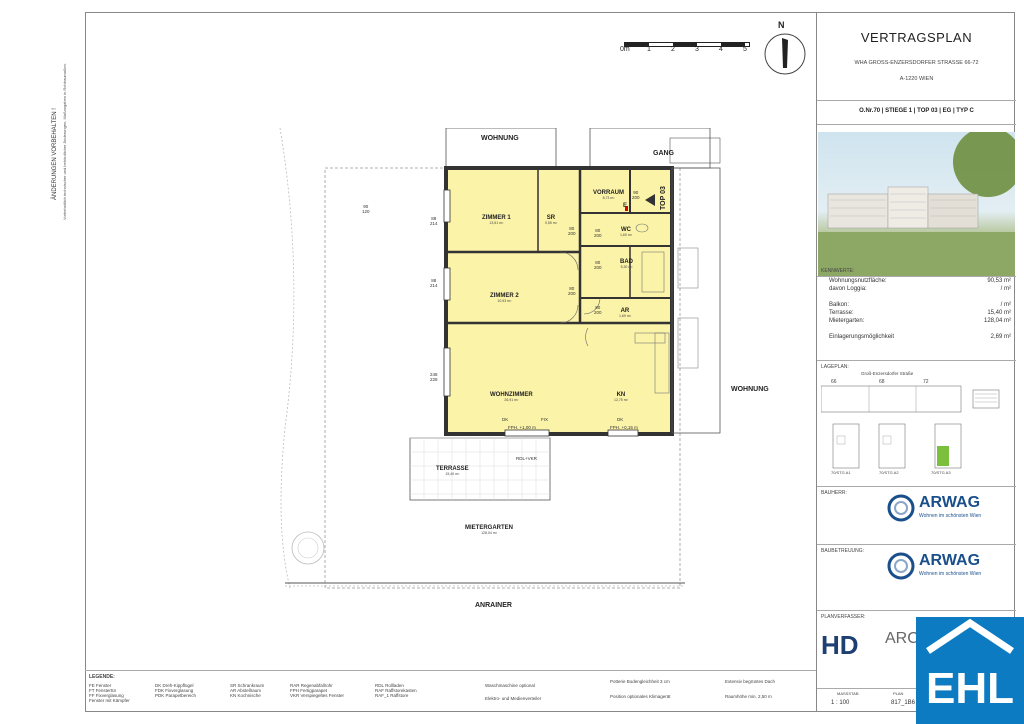  Describe the element at coordinates (697, 49) in the screenshot. I see `scale-bar-label: 3` at that location.